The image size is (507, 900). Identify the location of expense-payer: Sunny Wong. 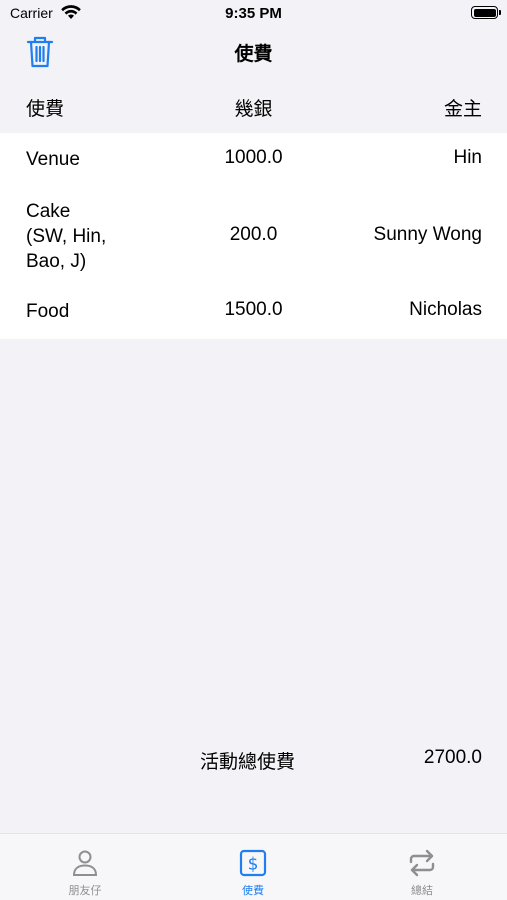
(427, 234).